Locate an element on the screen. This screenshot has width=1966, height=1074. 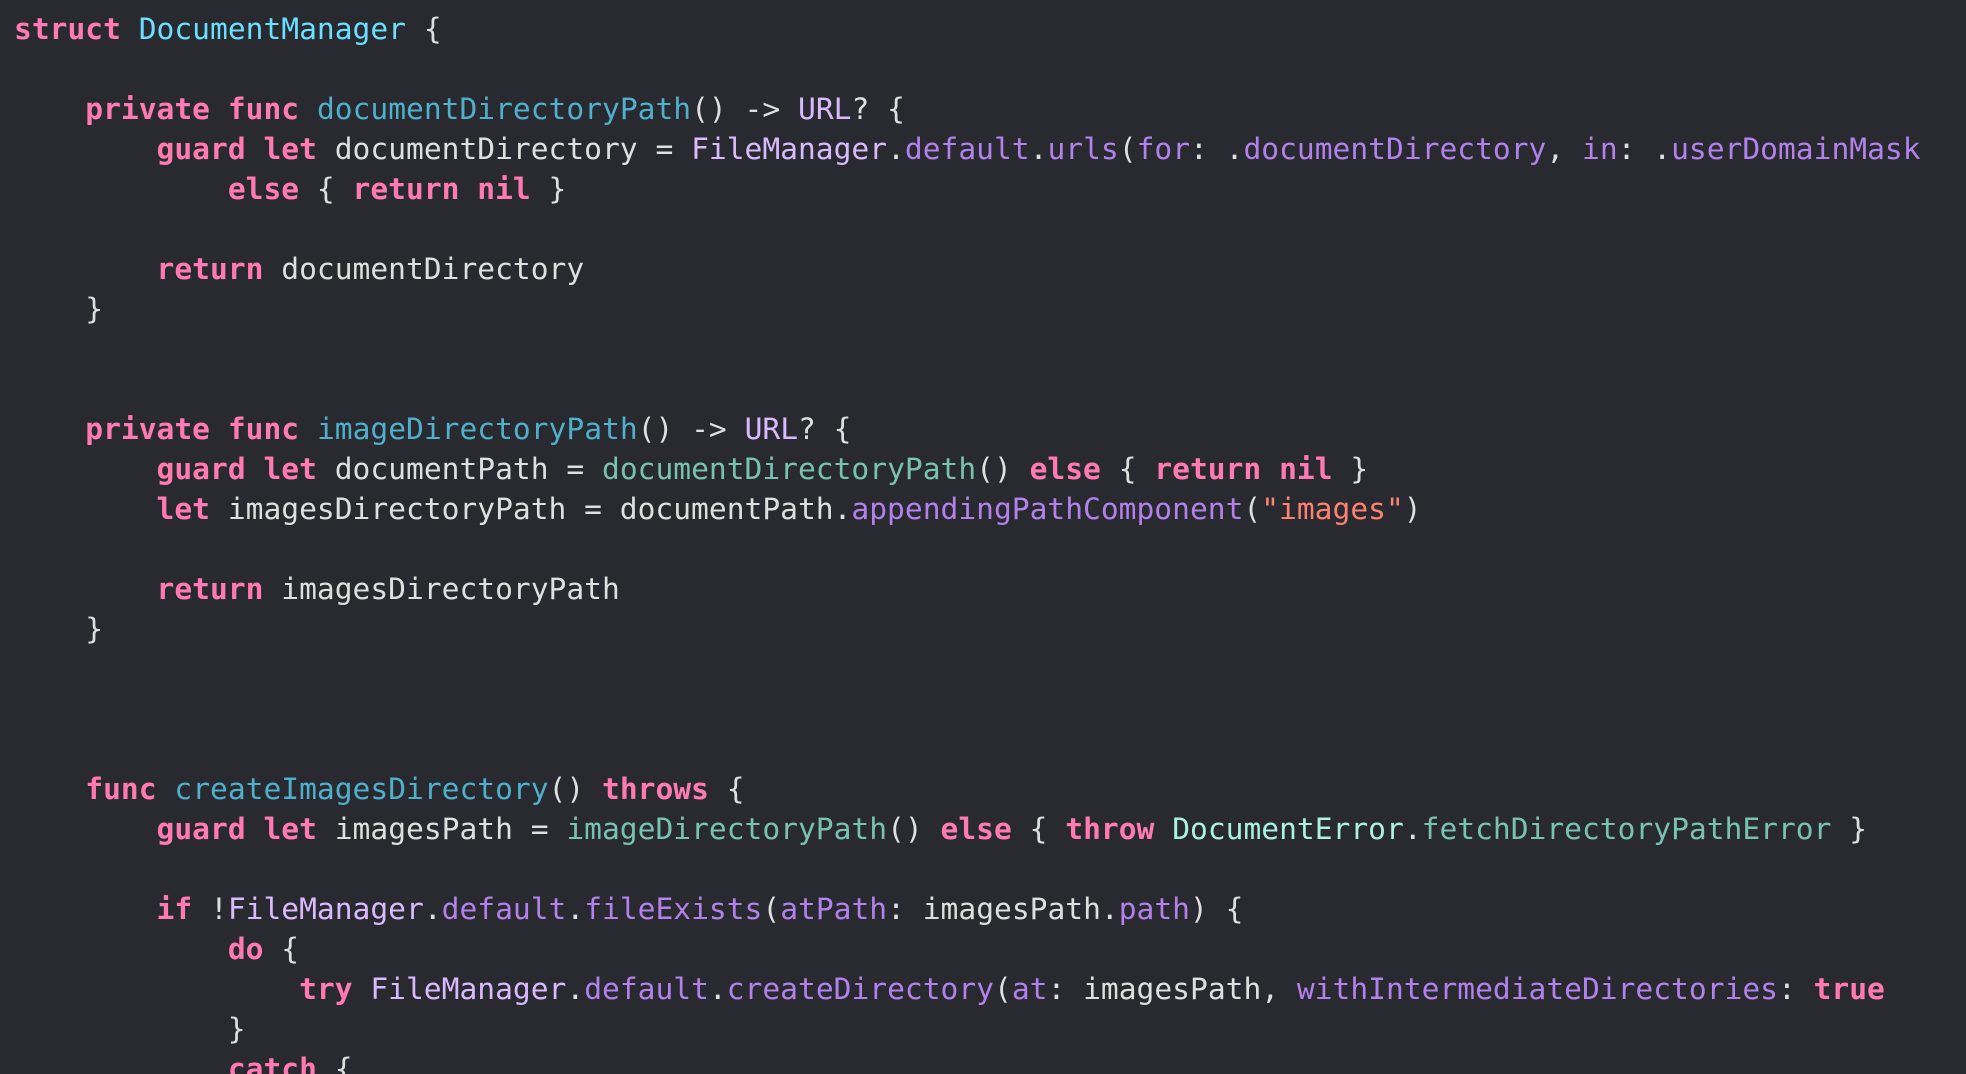
keyword-token: private is located at coordinates (147, 109).